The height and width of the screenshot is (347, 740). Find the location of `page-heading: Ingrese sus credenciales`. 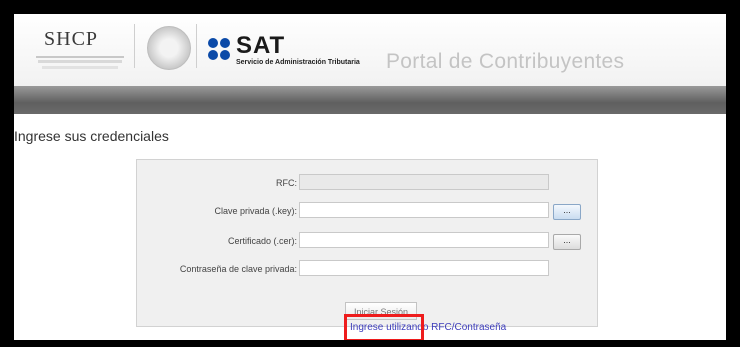

page-heading: Ingrese sus credenciales is located at coordinates (91, 136).